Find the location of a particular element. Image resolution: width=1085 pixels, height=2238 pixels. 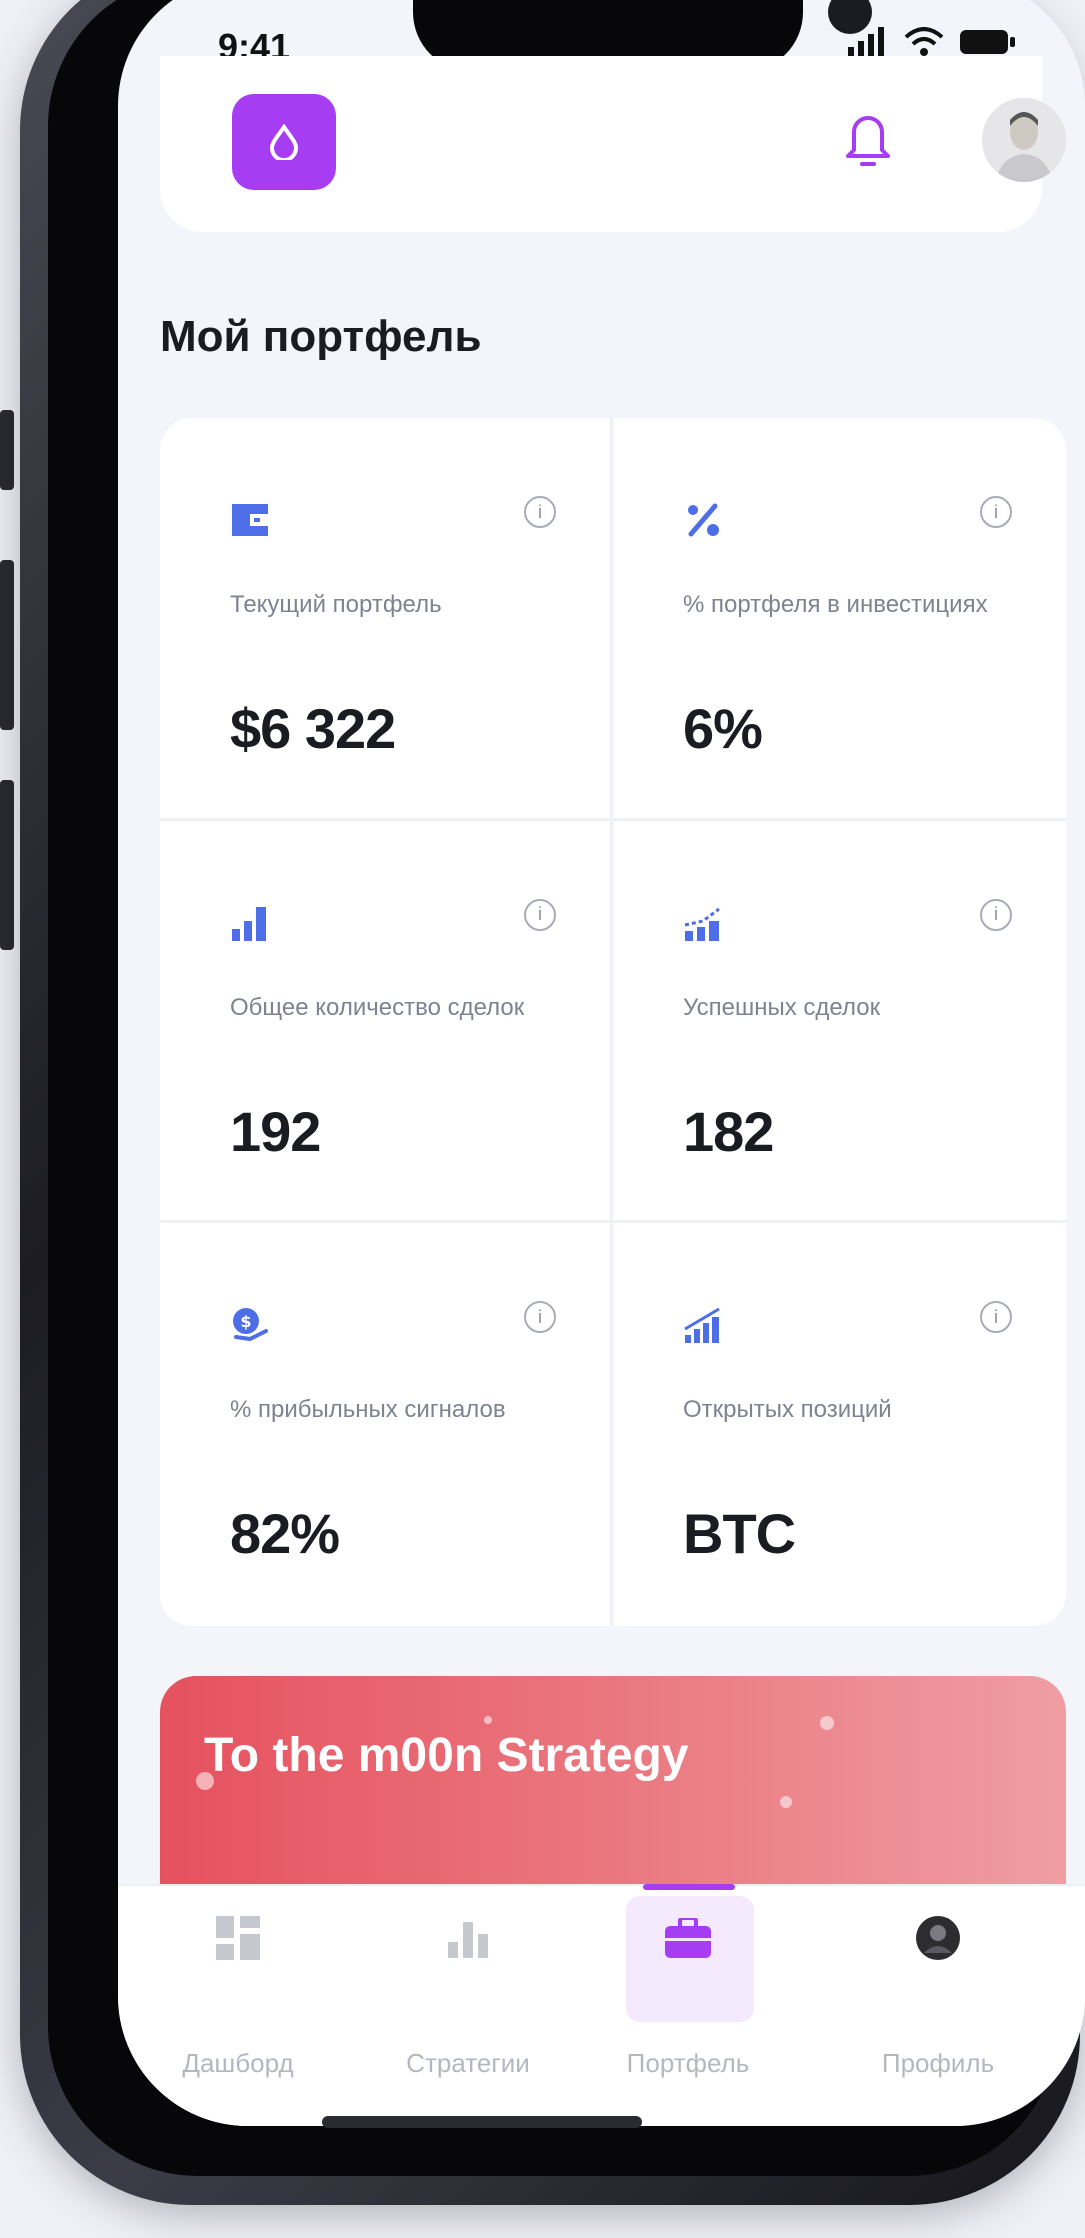

stat-card-total-trades: i Общее количество сделок 192 is located at coordinates (386, 1022).